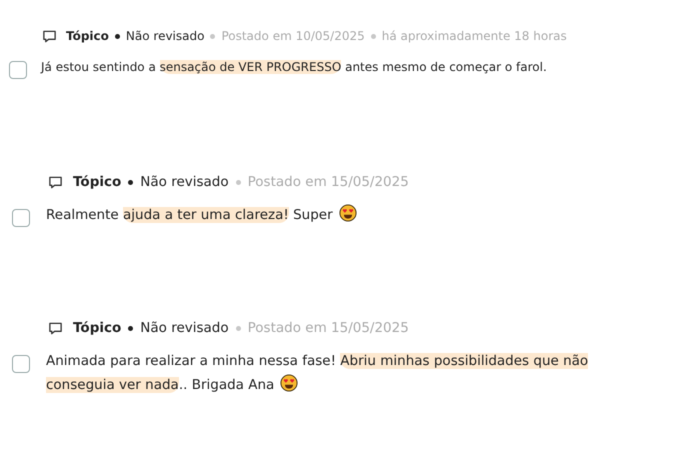  I want to click on posted-date: Postado em 10/05/2025, so click(293, 36).